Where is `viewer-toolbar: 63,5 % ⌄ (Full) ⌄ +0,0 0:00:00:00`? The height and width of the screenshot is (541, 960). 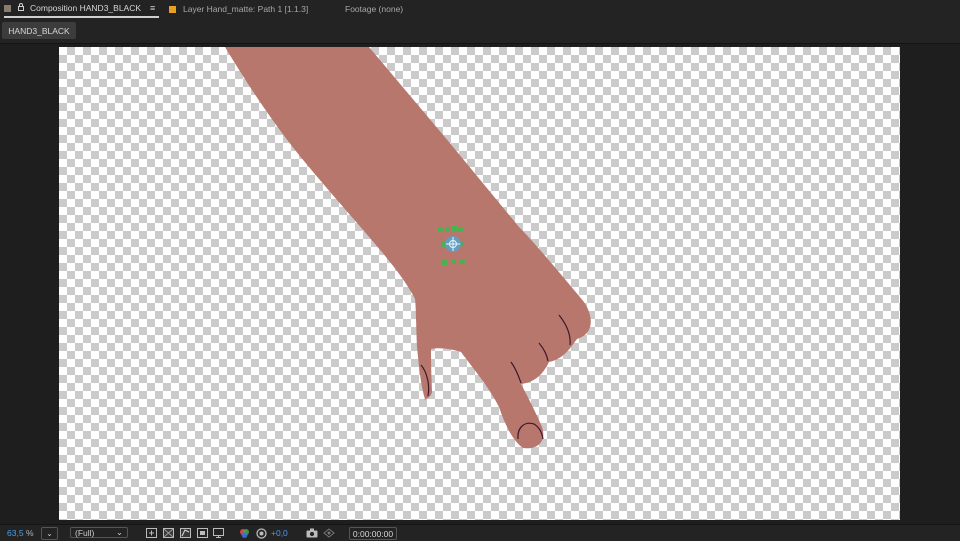 viewer-toolbar: 63,5 % ⌄ (Full) ⌄ +0,0 0:00:00:00 is located at coordinates (480, 532).